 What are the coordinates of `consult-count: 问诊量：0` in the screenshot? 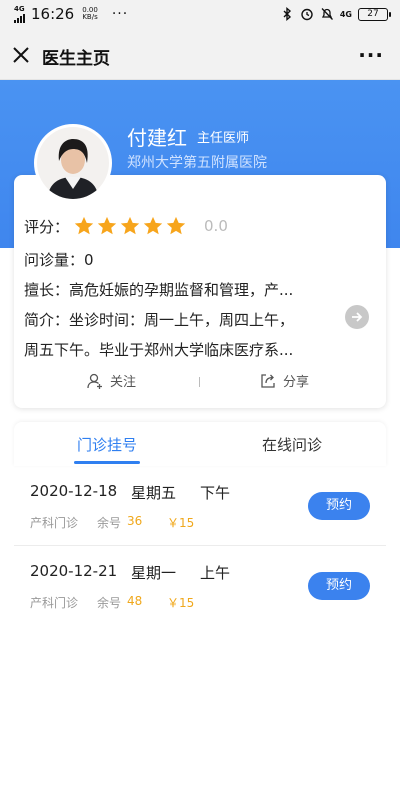 It's located at (59, 260).